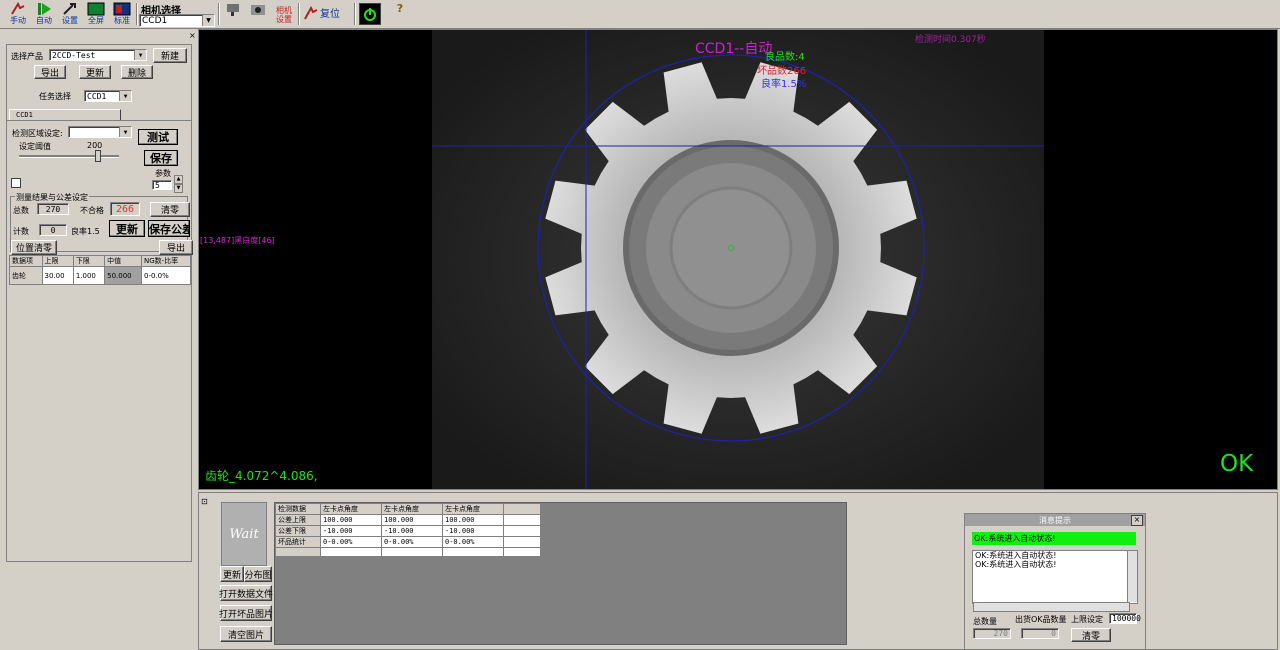 The image size is (1280, 650). Describe the element at coordinates (57, 275) in the screenshot. I see `upper-limit-cell: 30.00` at that location.